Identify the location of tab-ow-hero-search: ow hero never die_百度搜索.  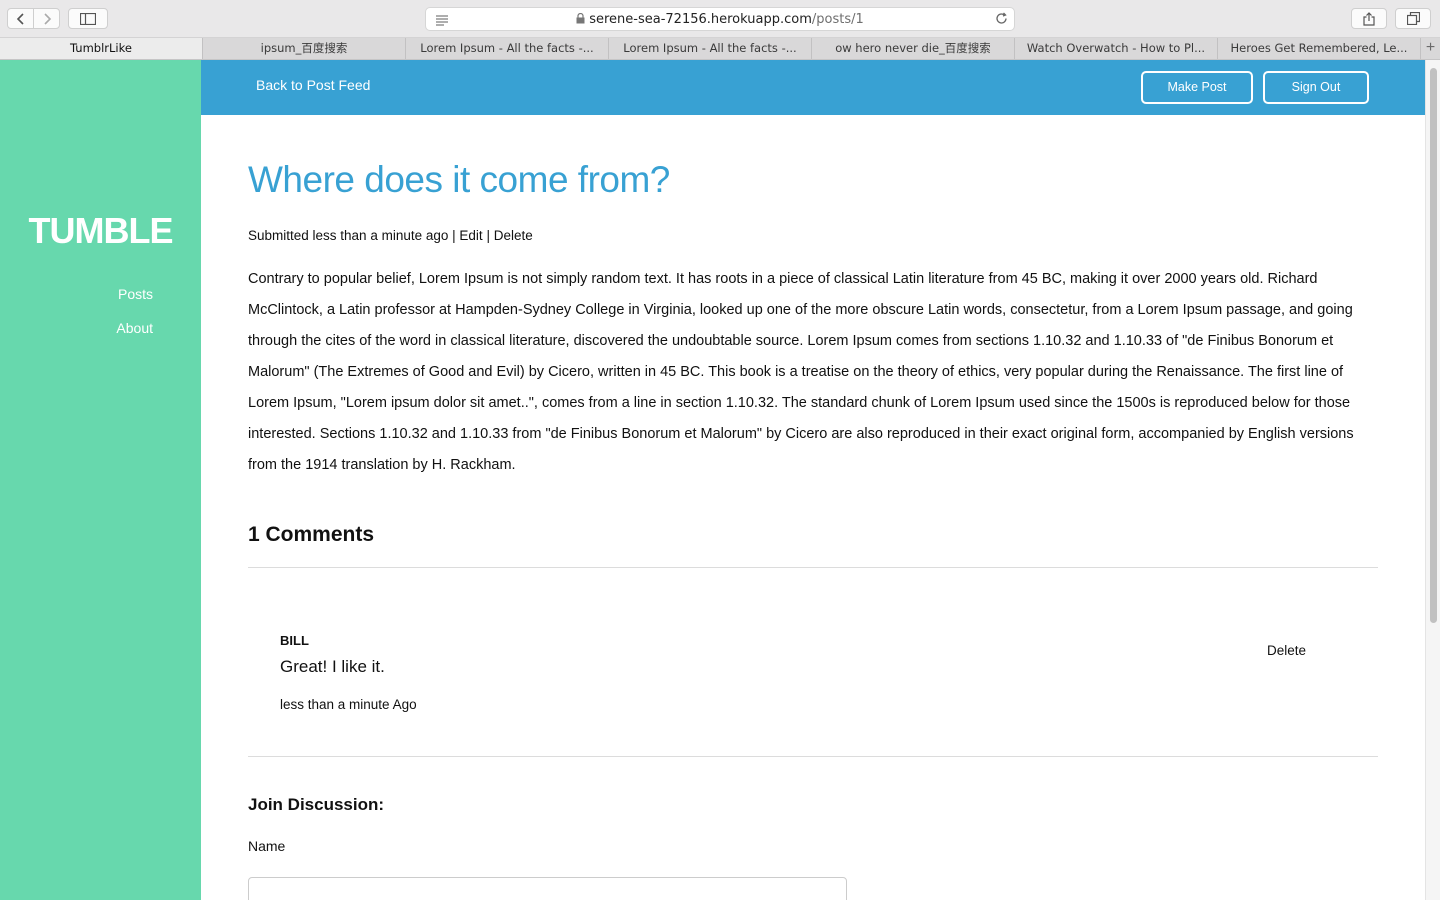
(913, 48).